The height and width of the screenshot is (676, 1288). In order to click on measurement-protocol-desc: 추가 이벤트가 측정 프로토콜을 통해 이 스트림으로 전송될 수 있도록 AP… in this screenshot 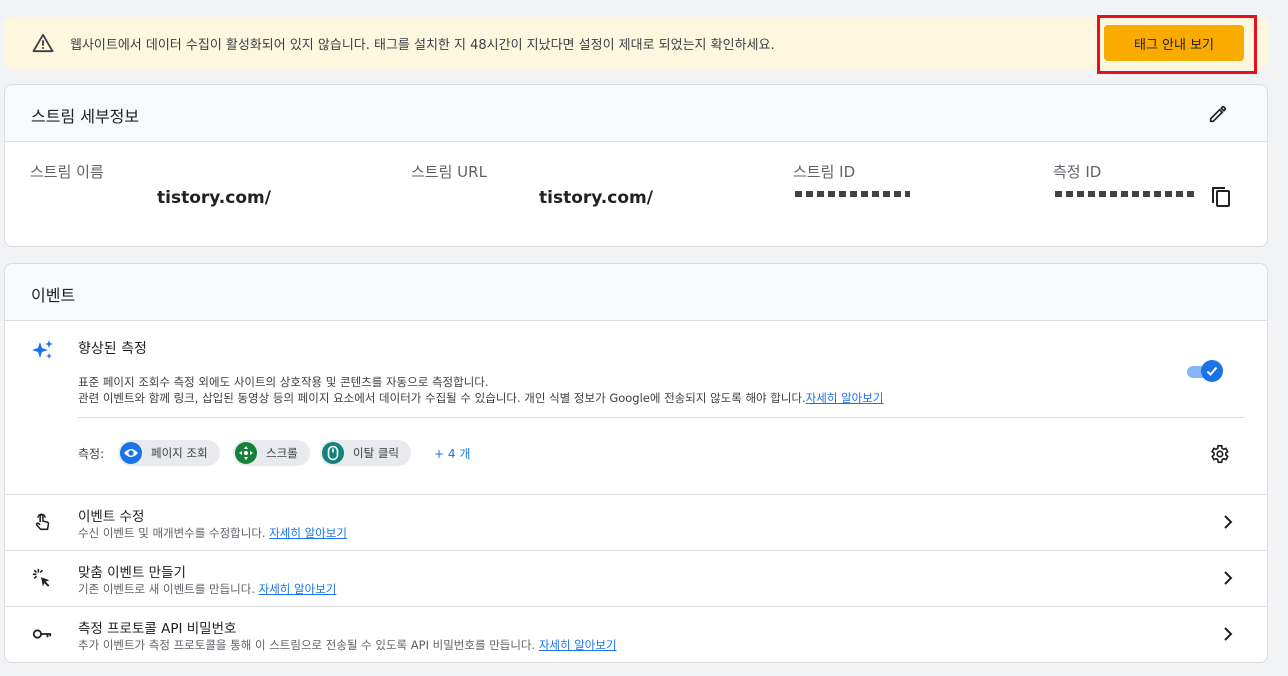, I will do `click(347, 645)`.